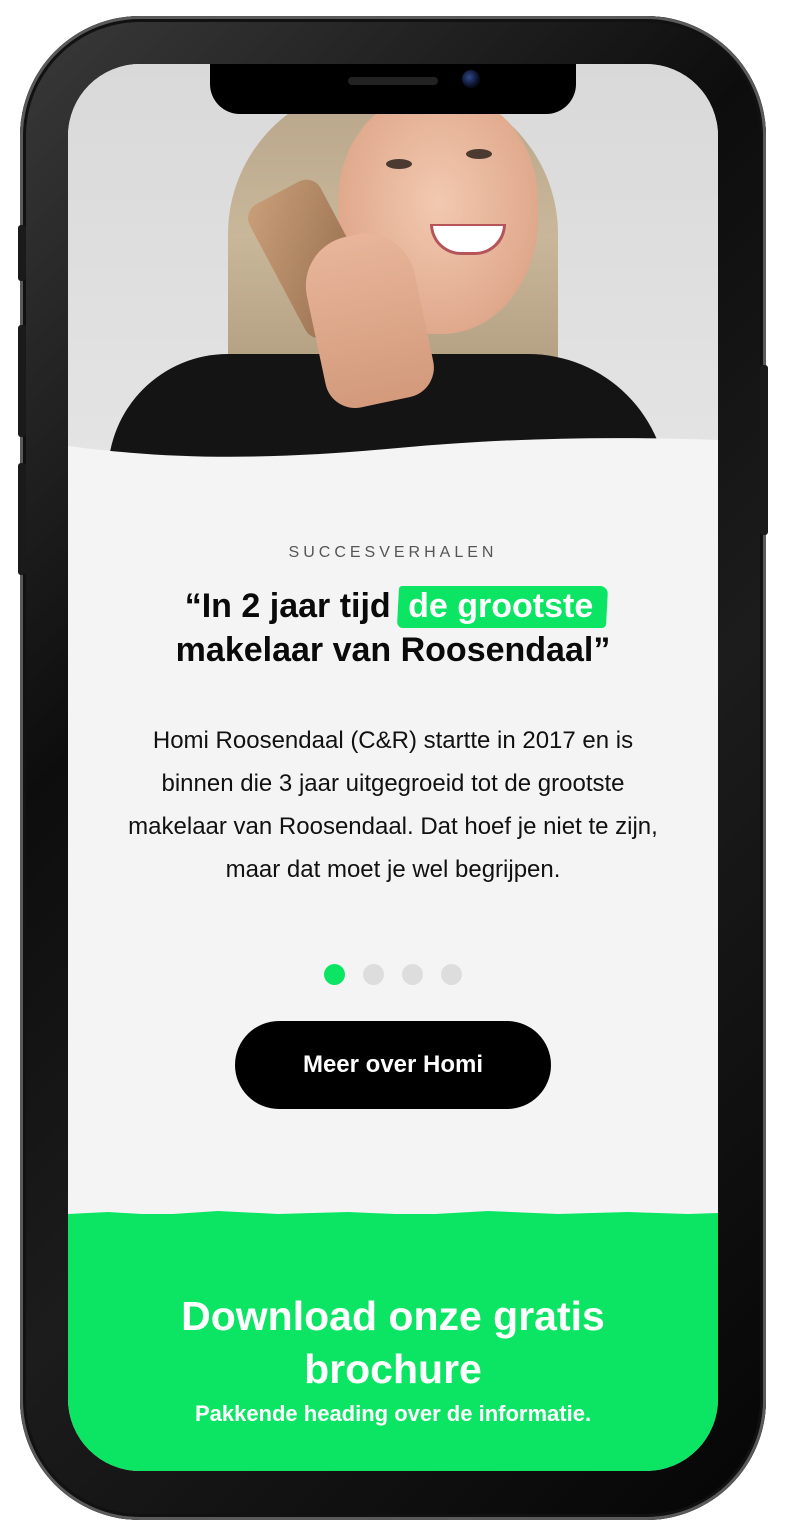  I want to click on wave-divider-top, so click(393, 455).